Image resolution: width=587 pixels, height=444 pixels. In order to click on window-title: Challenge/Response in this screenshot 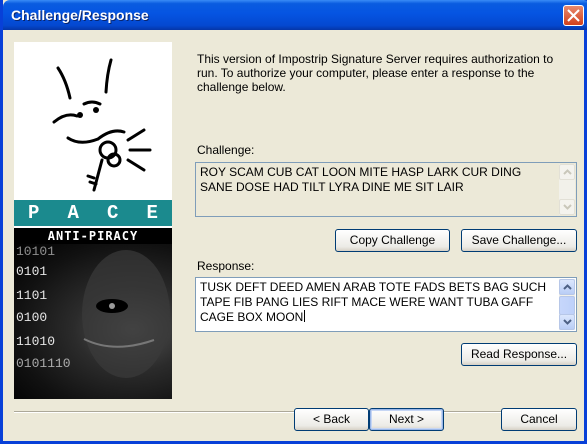, I will do `click(80, 15)`.